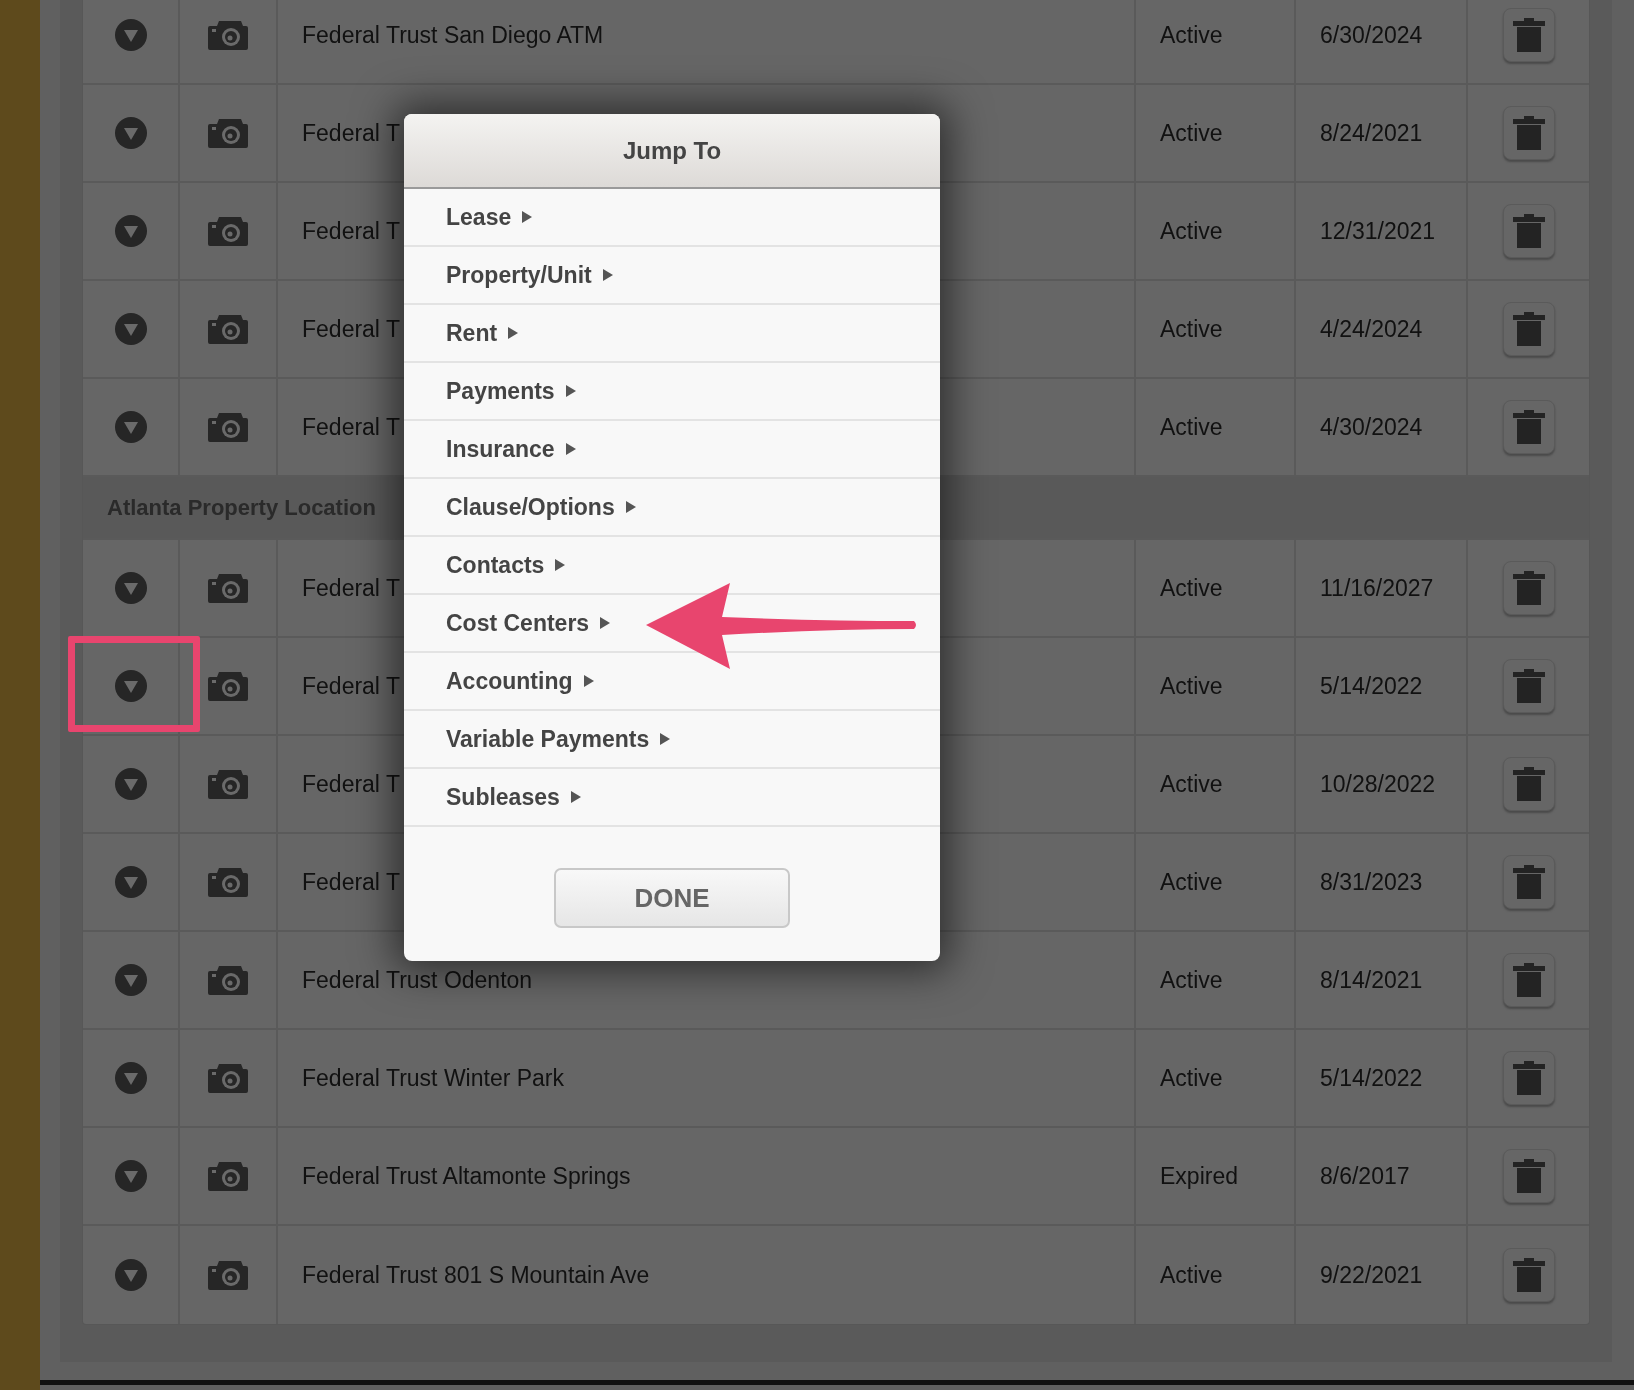 This screenshot has width=1634, height=1390. I want to click on menu-item: Rent, so click(672, 334).